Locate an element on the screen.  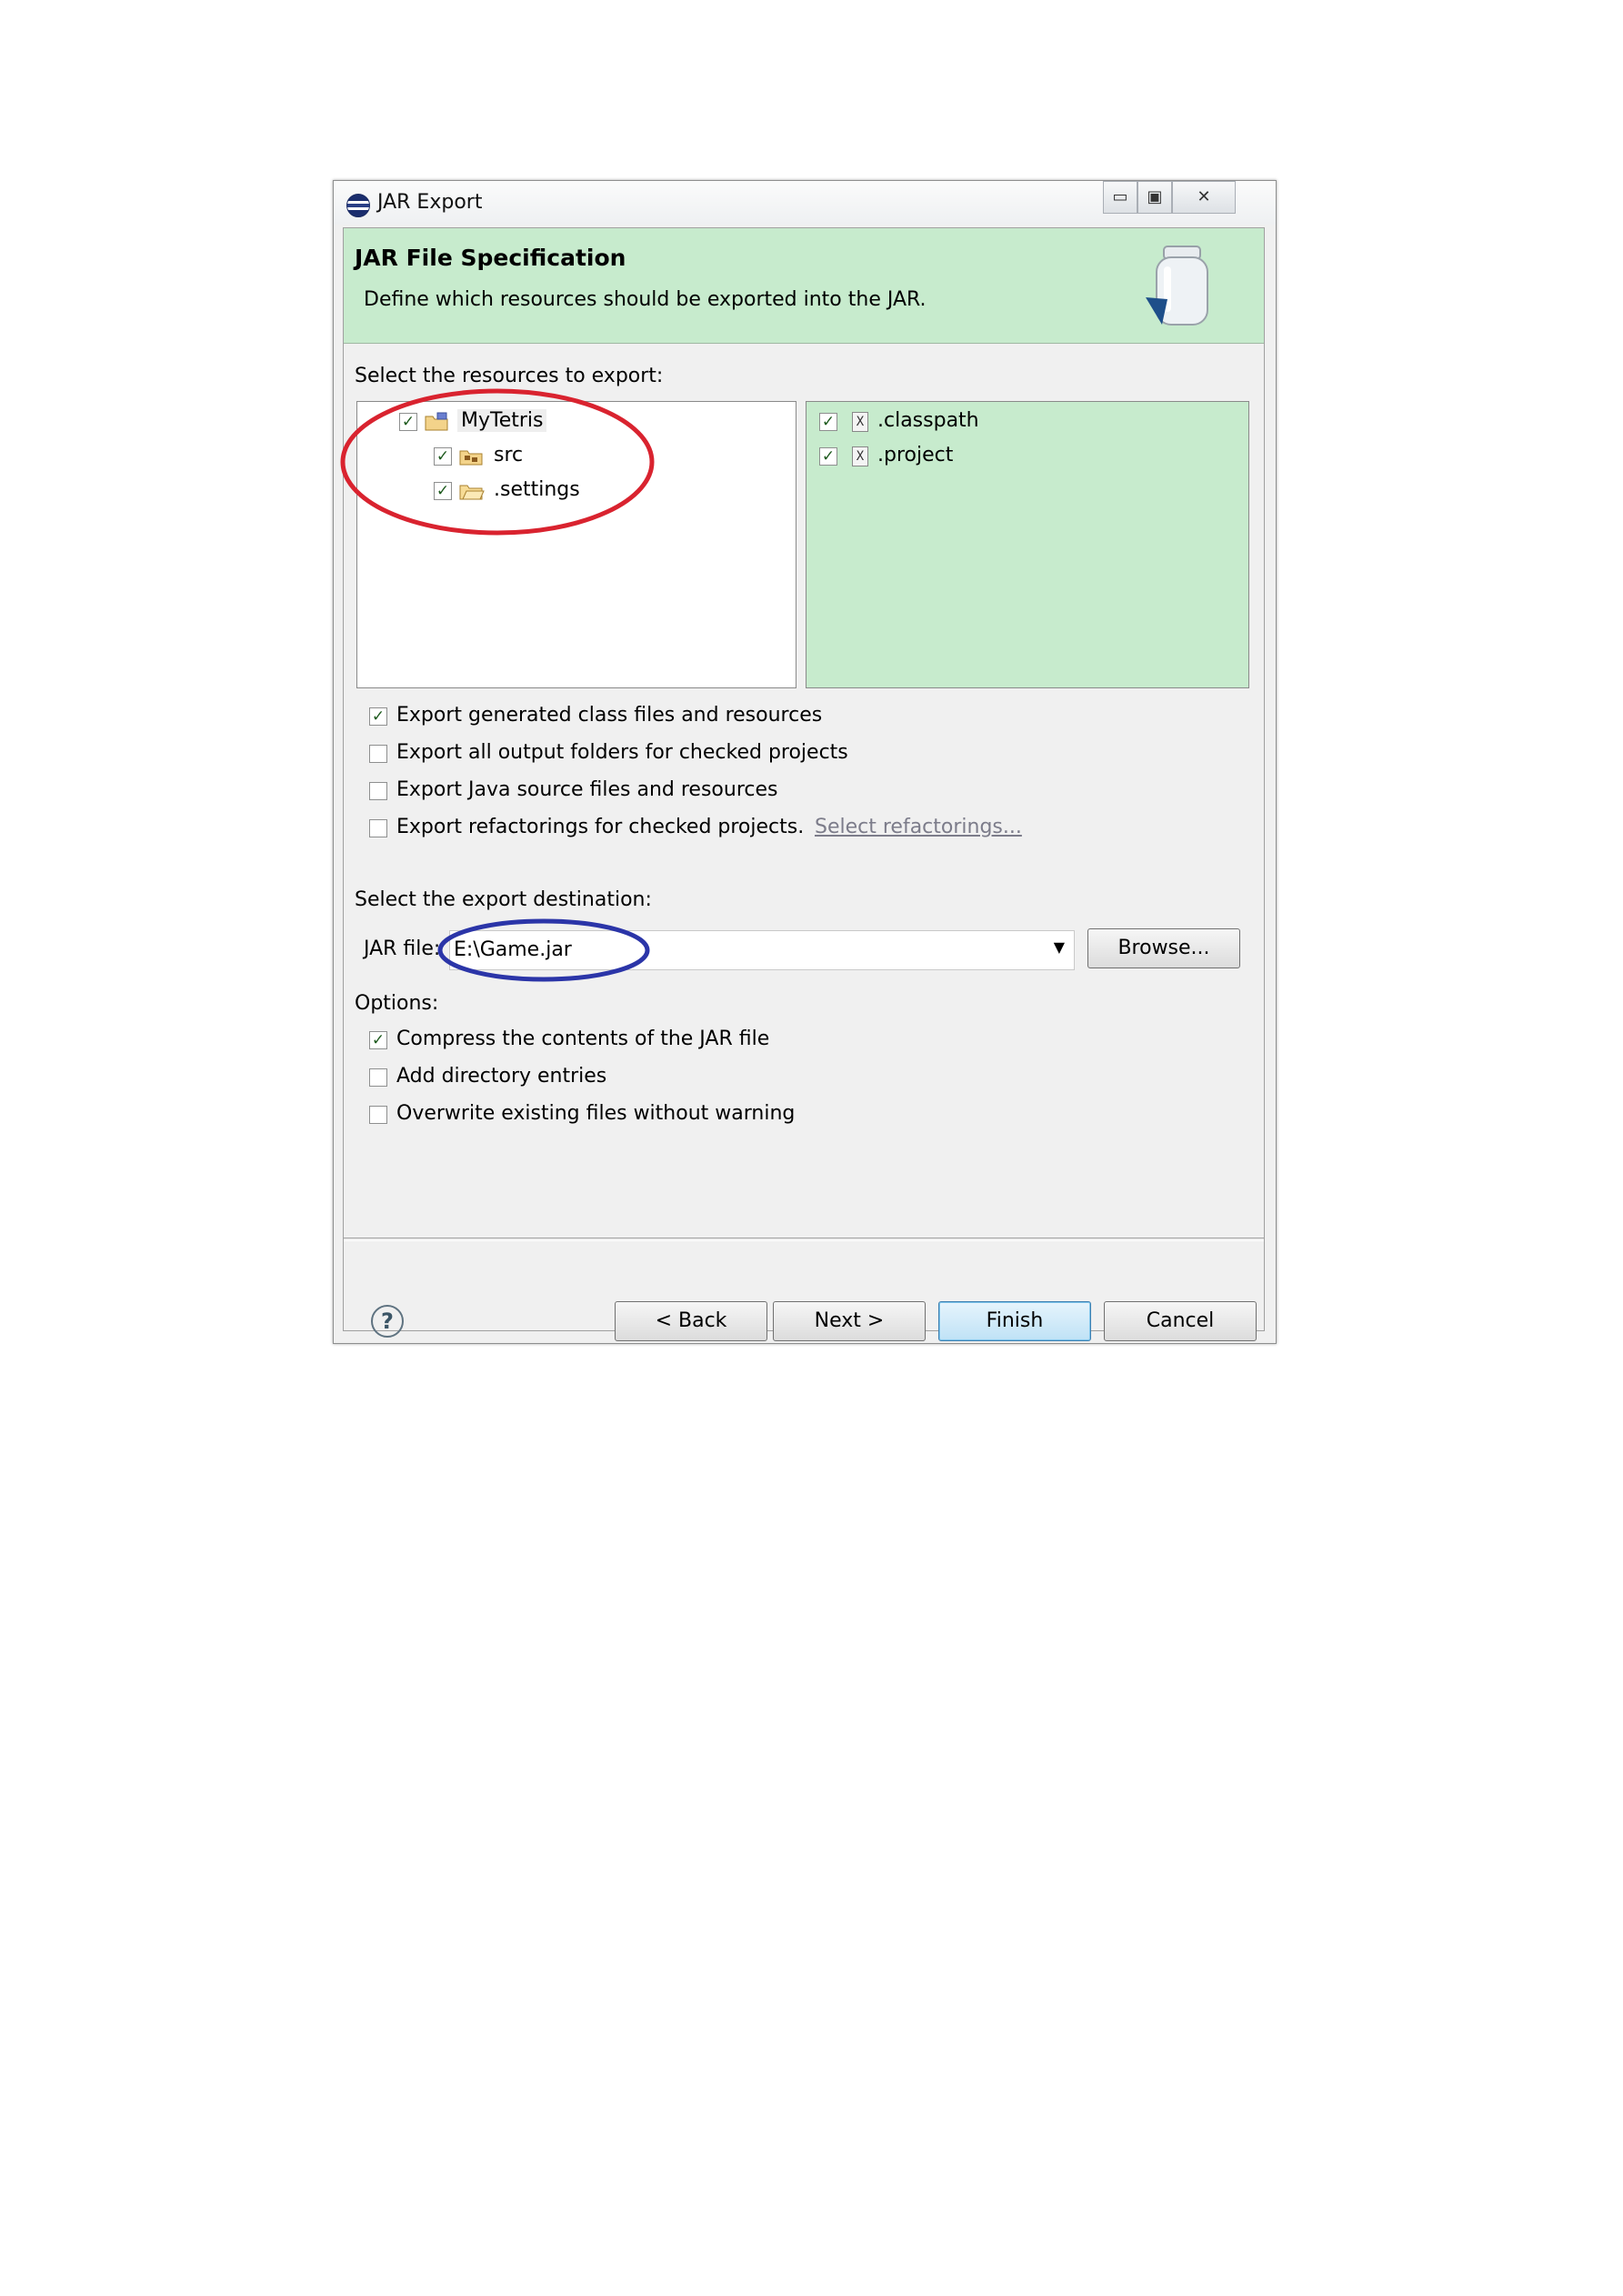
close-icon: ✕ is located at coordinates (1204, 196).